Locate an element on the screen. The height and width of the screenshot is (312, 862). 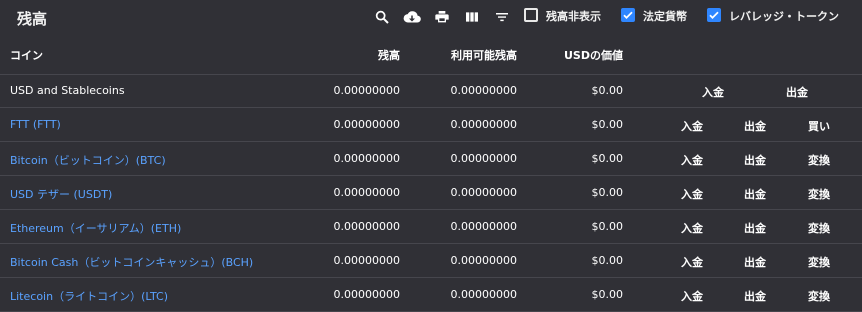
table-row: FTT (FTT) 0.00000000 0.00000000 $0.00 入金 出金 買い is located at coordinates (431, 125).